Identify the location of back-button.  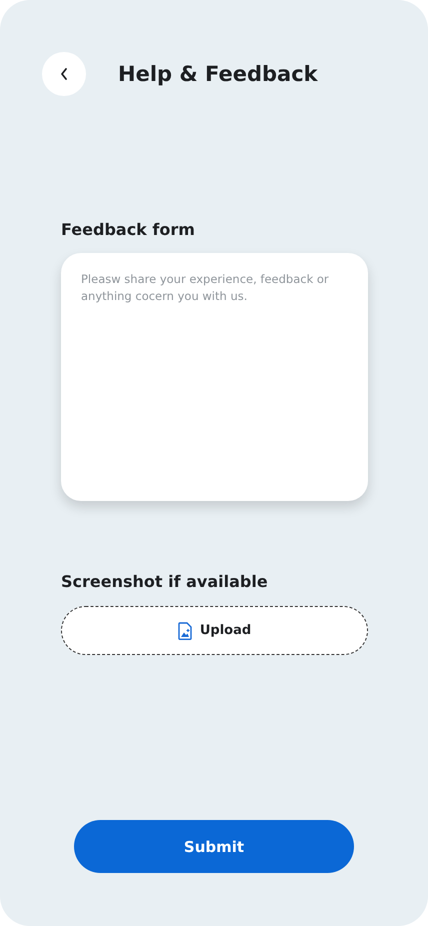
(64, 74).